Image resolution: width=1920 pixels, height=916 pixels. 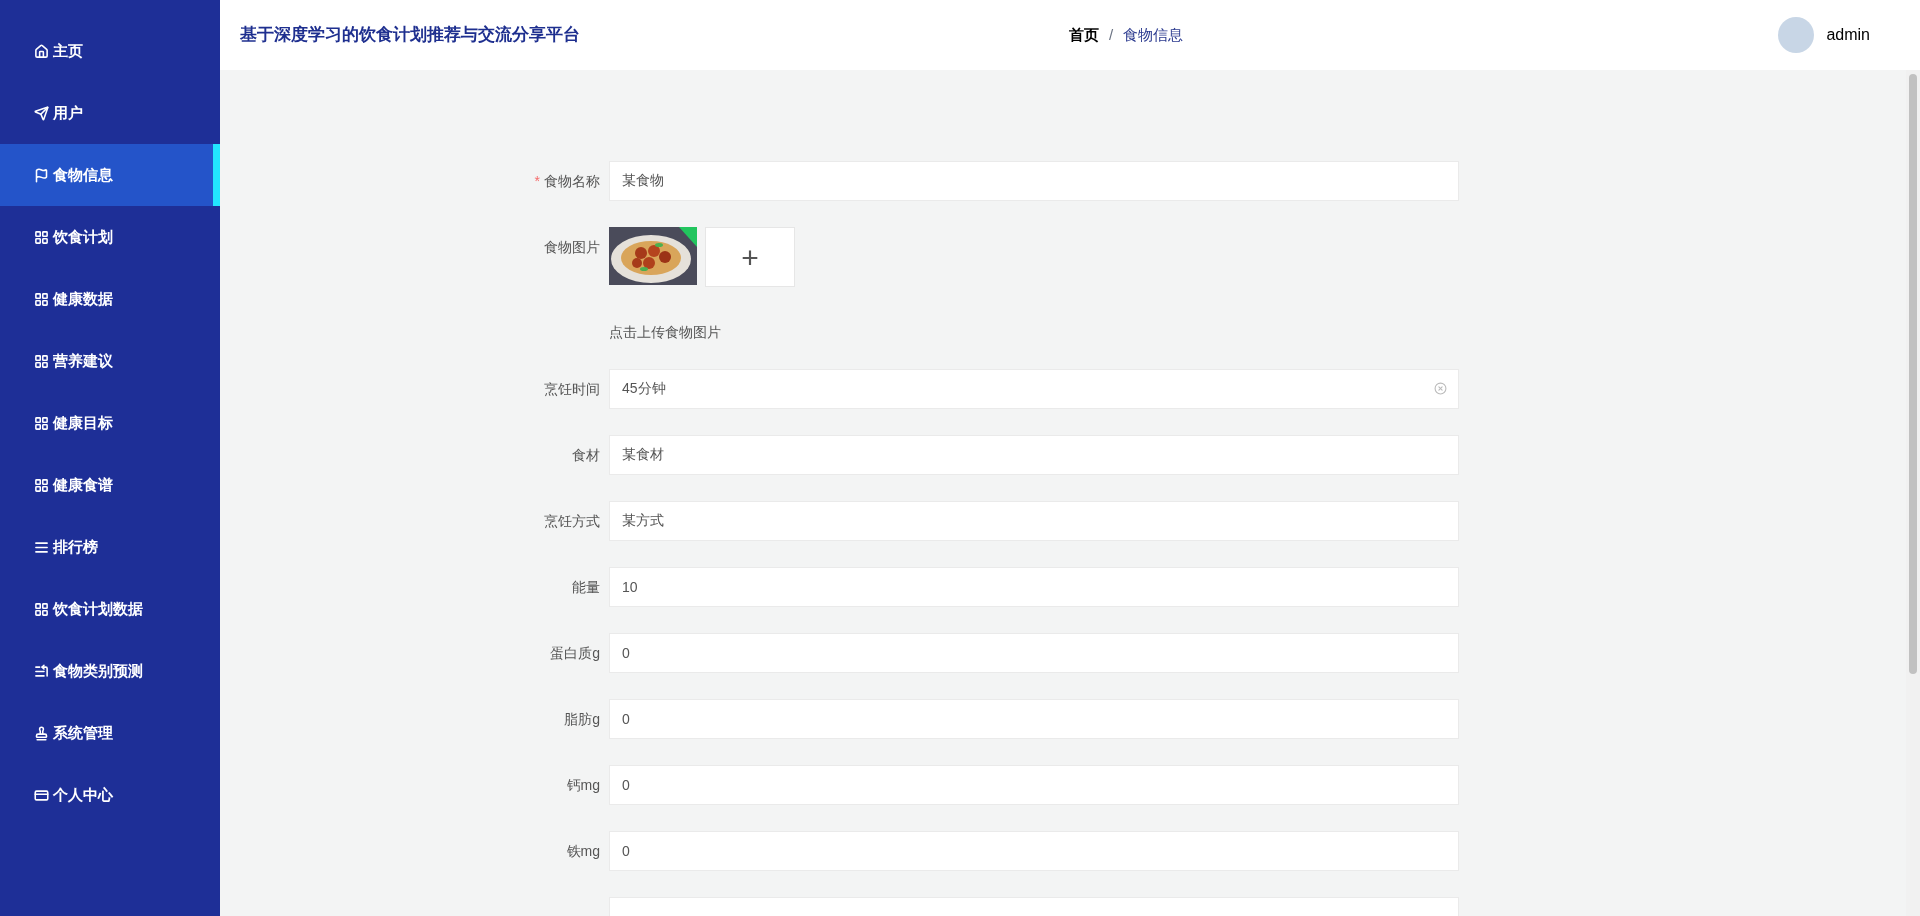 I want to click on field-label: 烹饪方式, so click(x=572, y=521).